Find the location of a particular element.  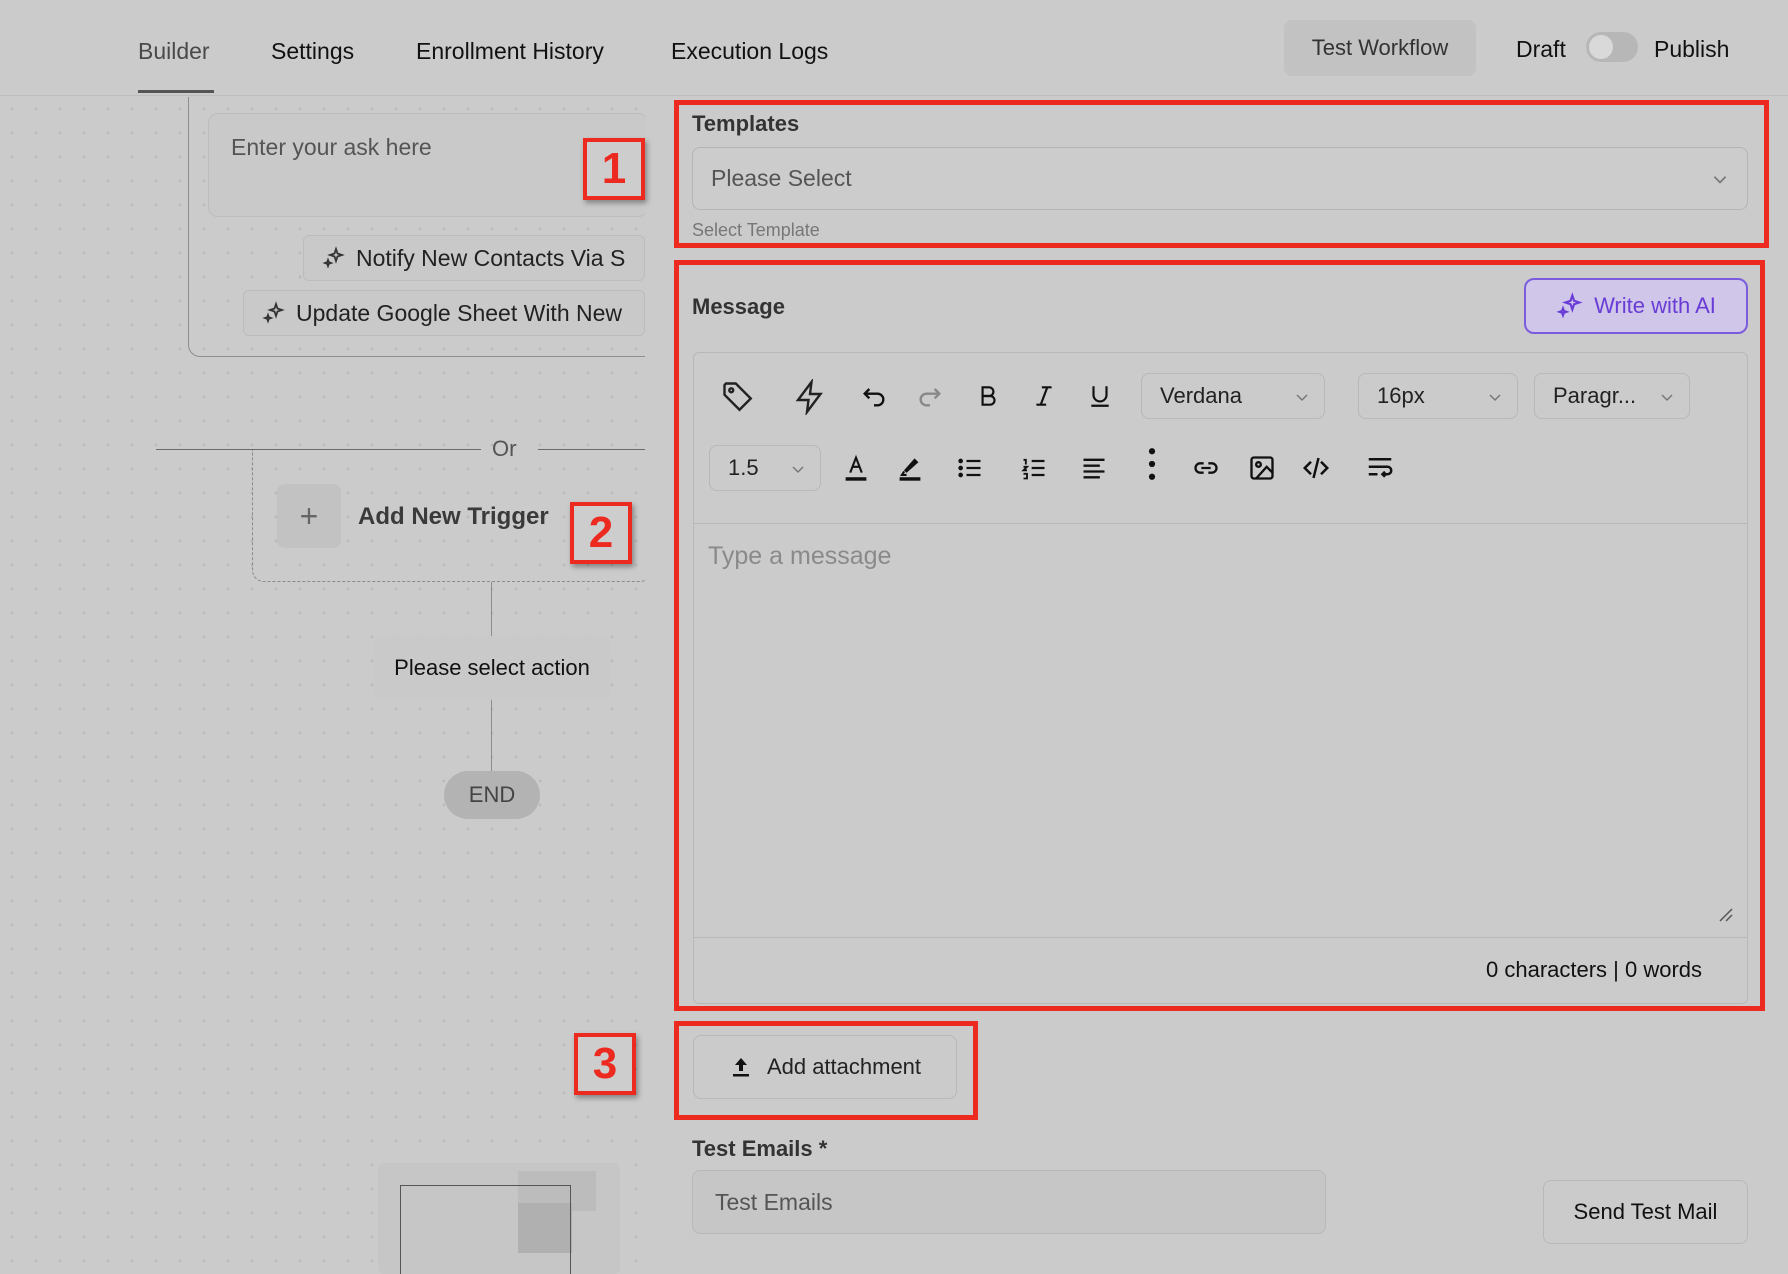

end-node: END is located at coordinates (492, 795).